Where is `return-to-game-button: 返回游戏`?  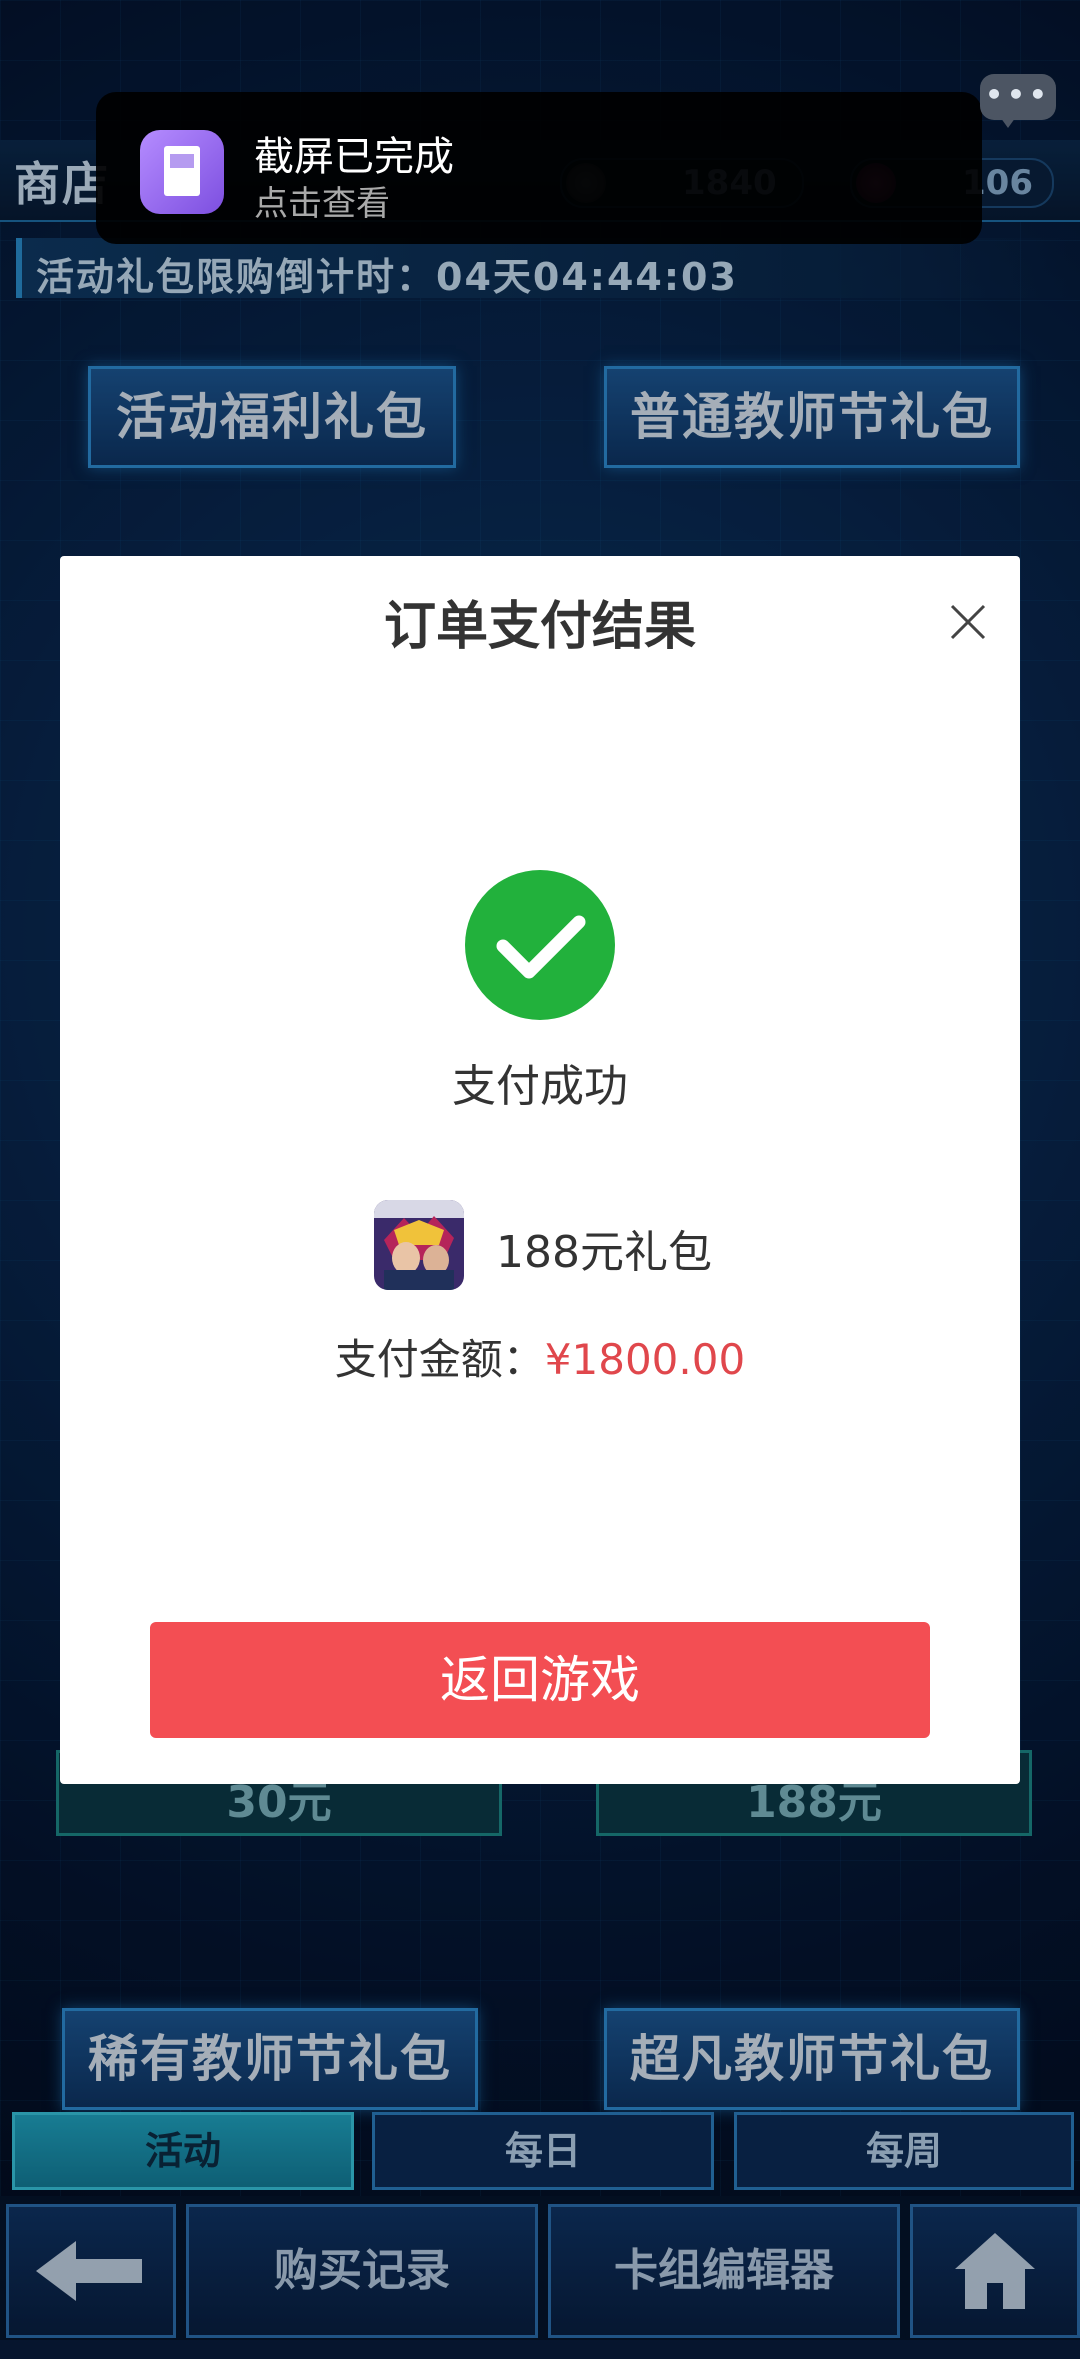
return-to-game-button: 返回游戏 is located at coordinates (540, 1680).